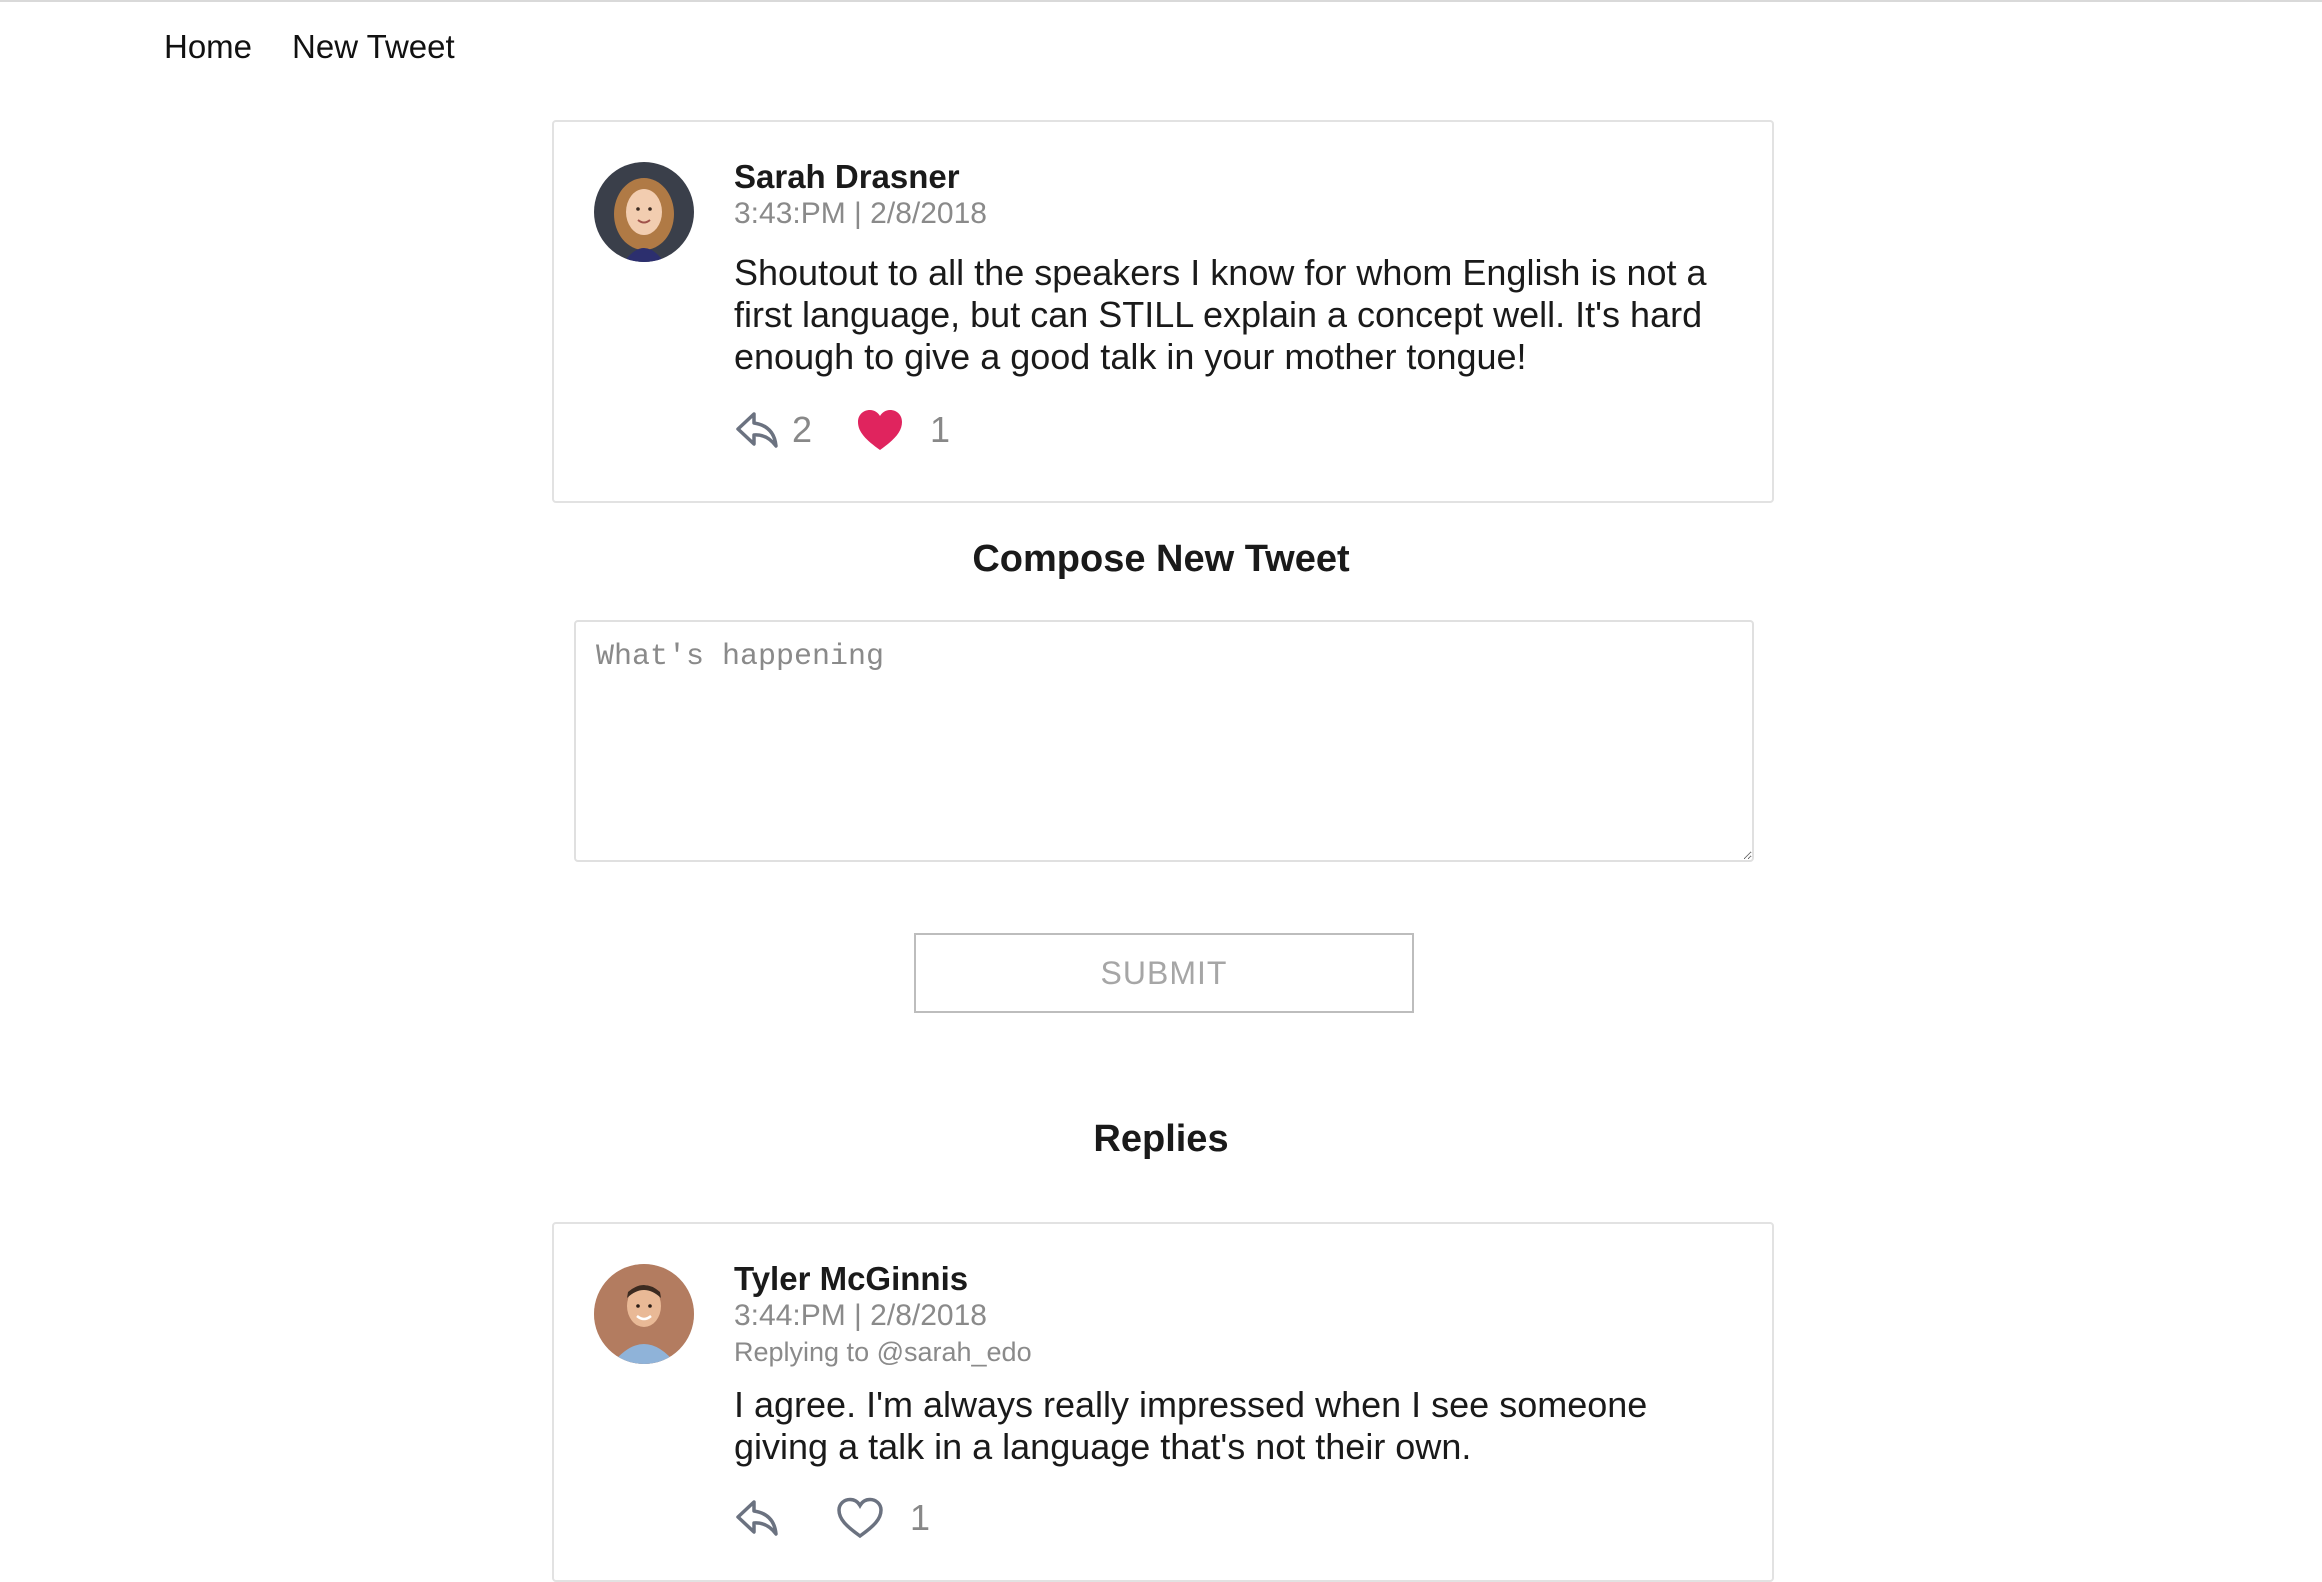 The image size is (2322, 1582). I want to click on tyler-avatar-image, so click(644, 1314).